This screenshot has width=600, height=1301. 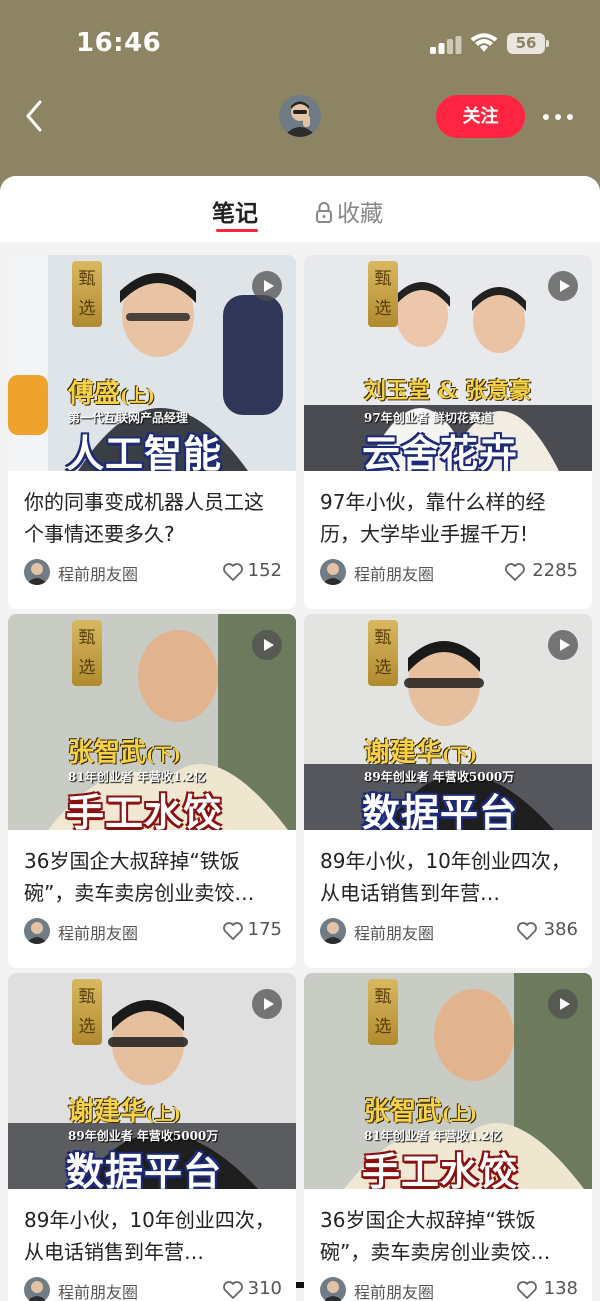 I want to click on note-meta: 程前朋友圈 310, so click(x=152, y=1286).